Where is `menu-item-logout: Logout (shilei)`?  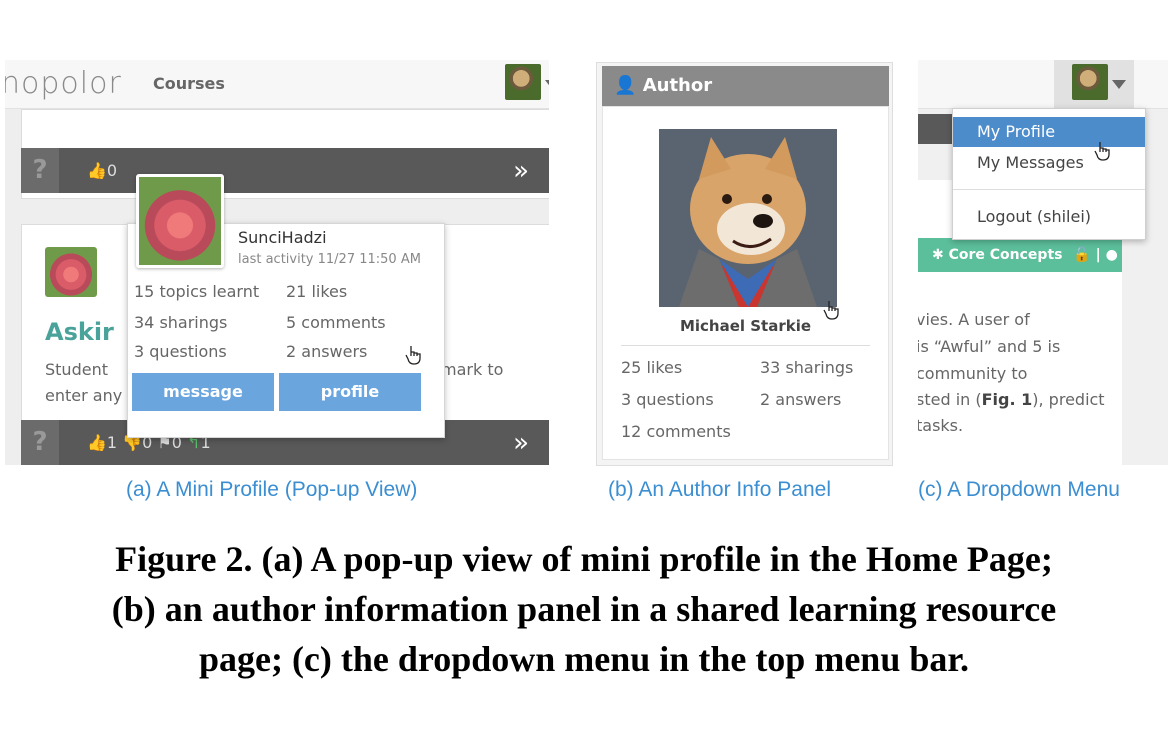
menu-item-logout: Logout (shilei) is located at coordinates (1049, 217).